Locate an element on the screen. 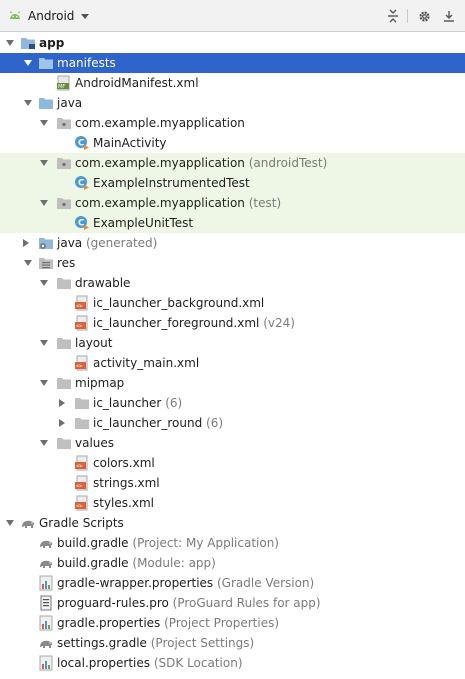 Image resolution: width=465 pixels, height=679 pixels. collapse-all-icon is located at coordinates (393, 16).